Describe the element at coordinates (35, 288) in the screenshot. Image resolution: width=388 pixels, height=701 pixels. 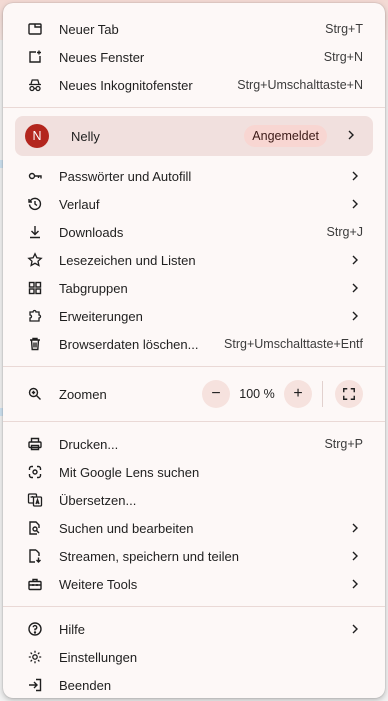
I see `tab-groups-icon` at that location.